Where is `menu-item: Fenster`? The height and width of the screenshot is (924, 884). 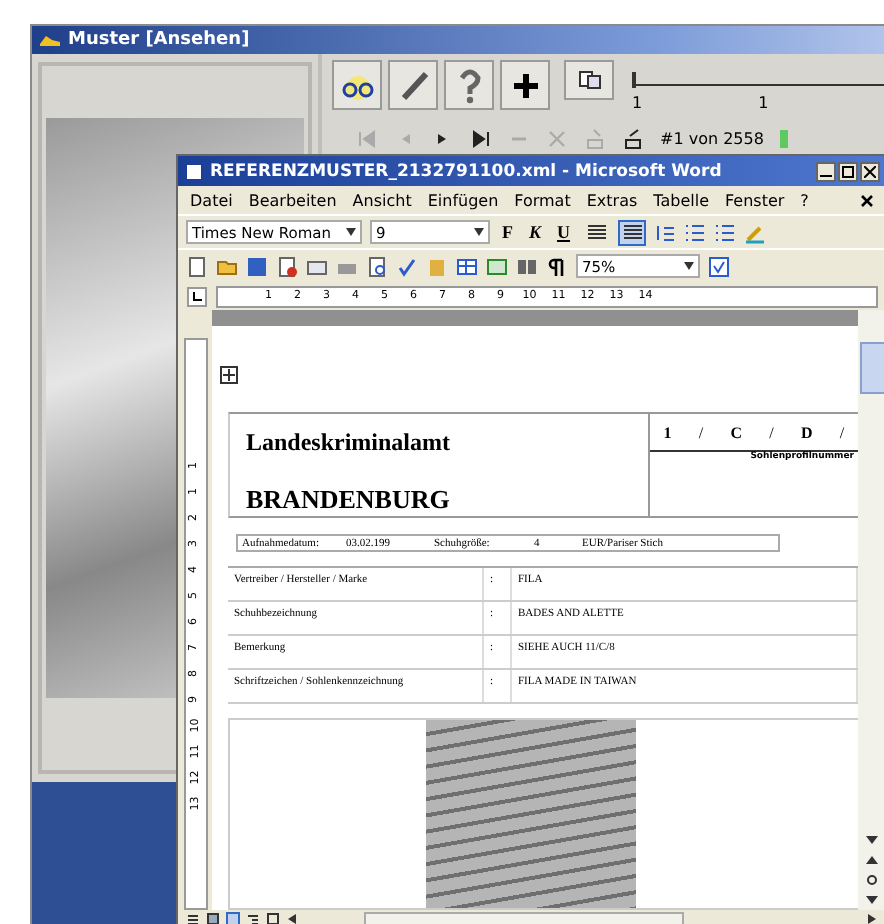
menu-item: Fenster is located at coordinates (755, 200).